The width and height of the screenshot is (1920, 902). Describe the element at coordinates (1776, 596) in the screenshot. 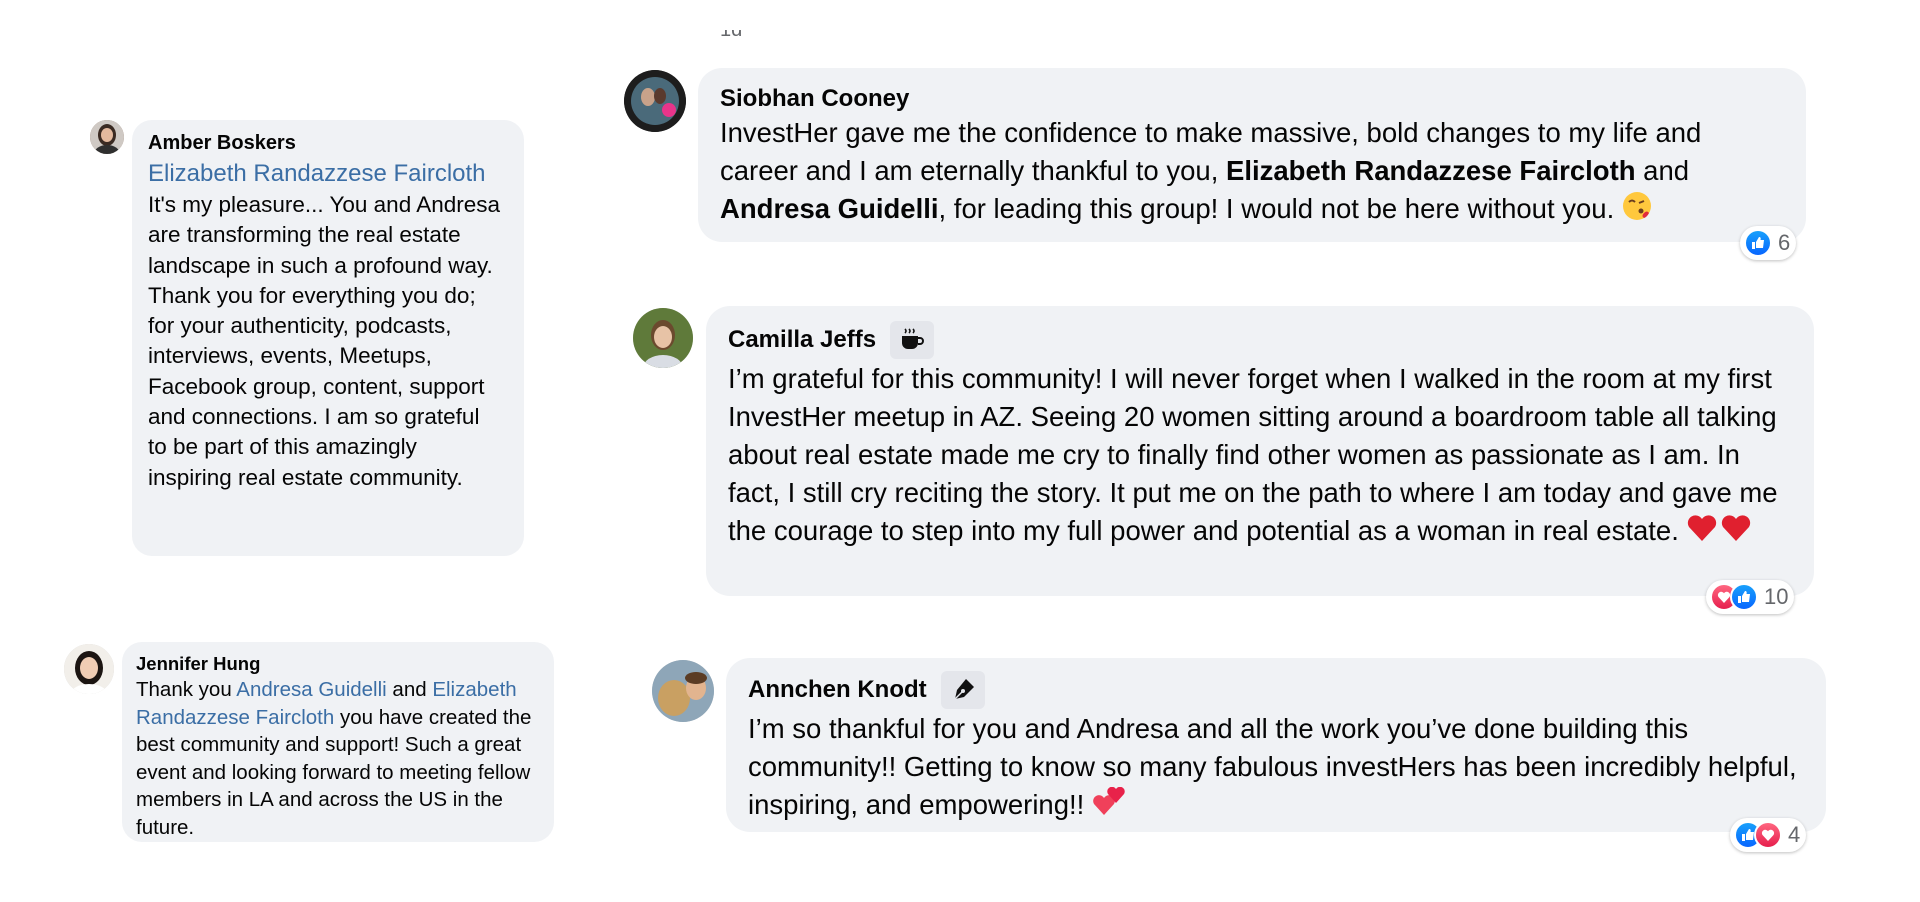

I see `reaction-count: 10` at that location.